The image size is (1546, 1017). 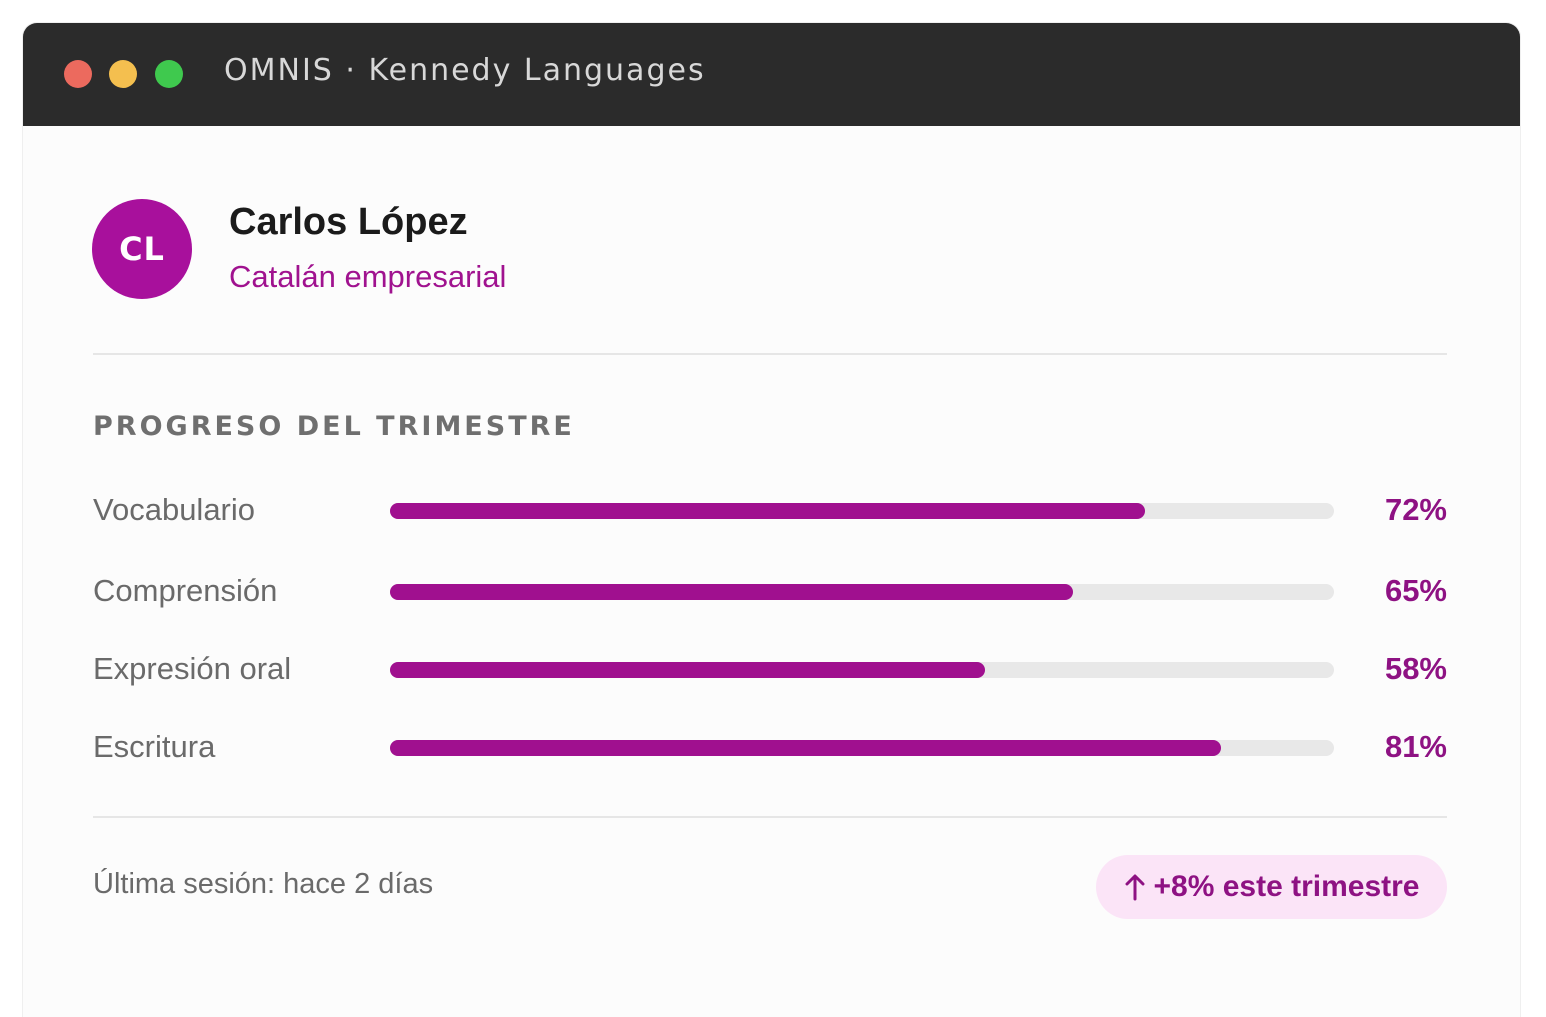 What do you see at coordinates (123, 74) in the screenshot?
I see `minimize-window-button` at bounding box center [123, 74].